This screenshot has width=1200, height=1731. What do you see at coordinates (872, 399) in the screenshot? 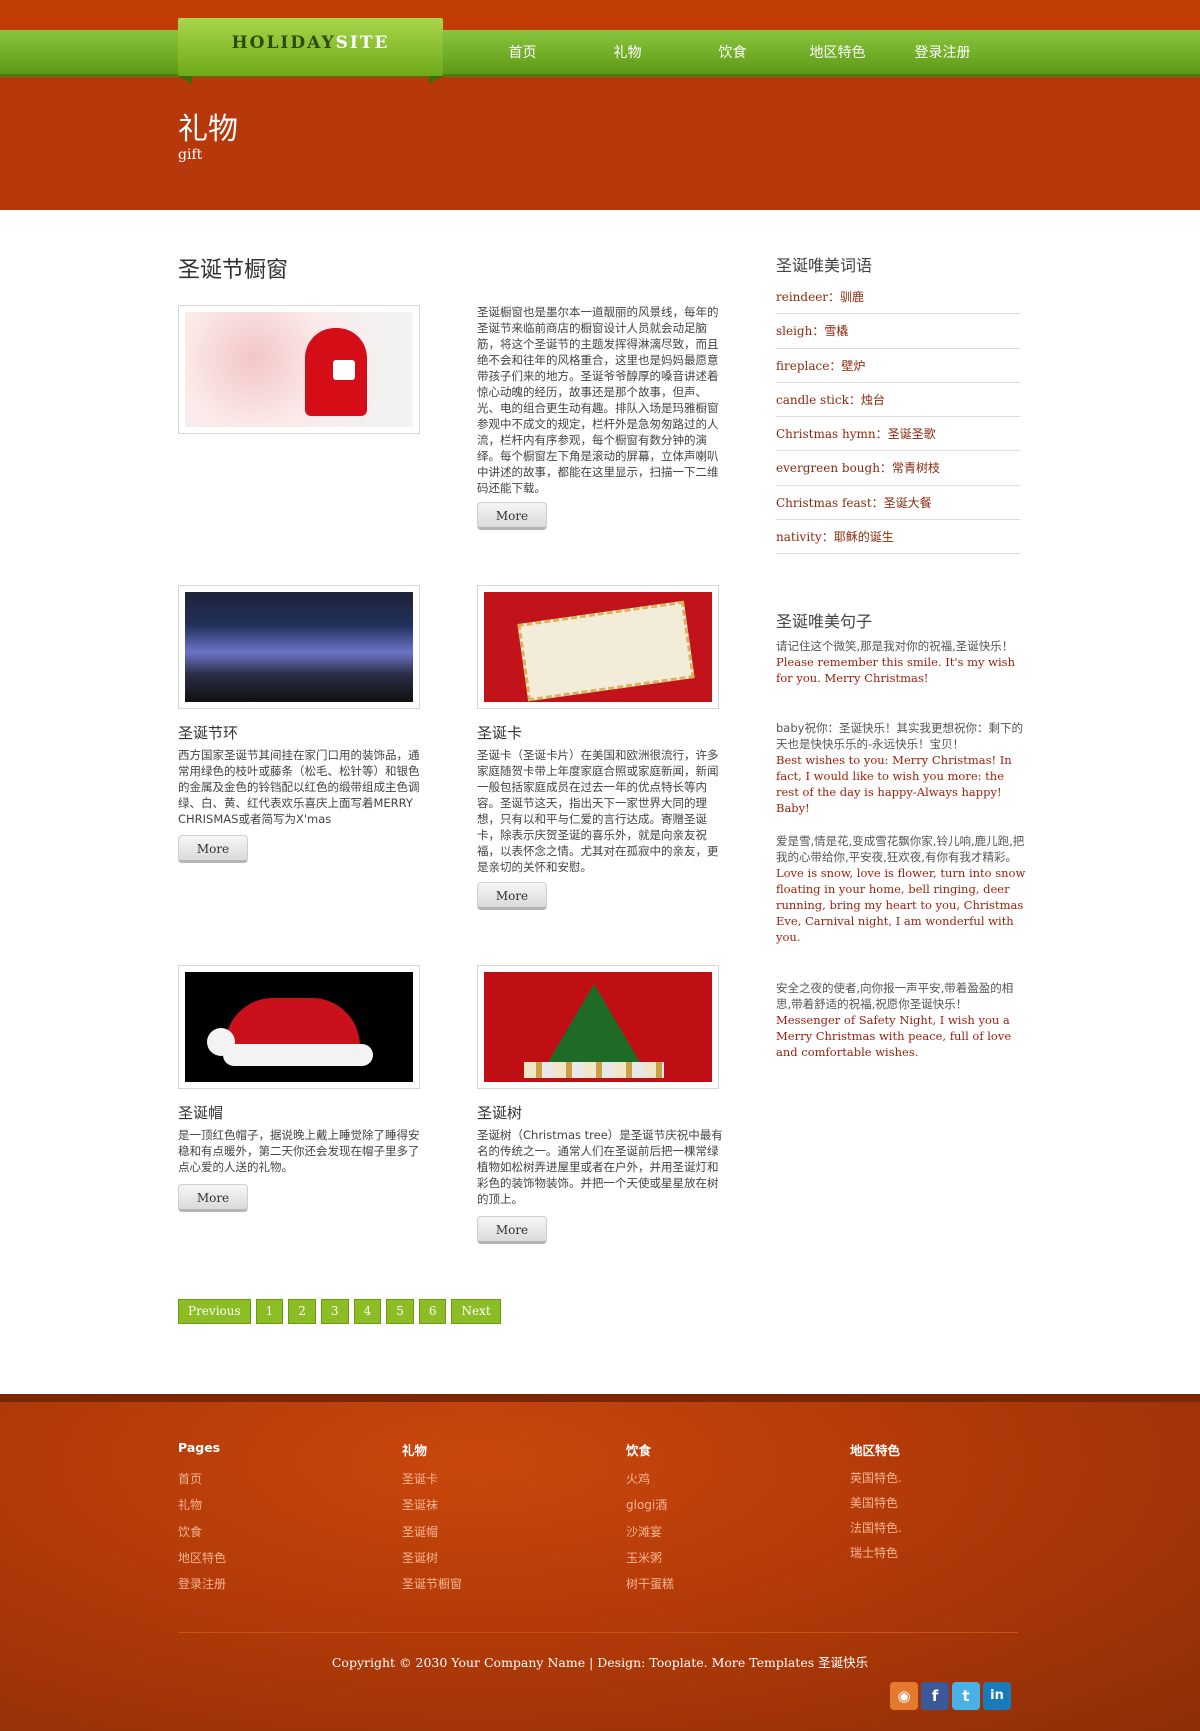
I see `vocab-zh: 烛台` at bounding box center [872, 399].